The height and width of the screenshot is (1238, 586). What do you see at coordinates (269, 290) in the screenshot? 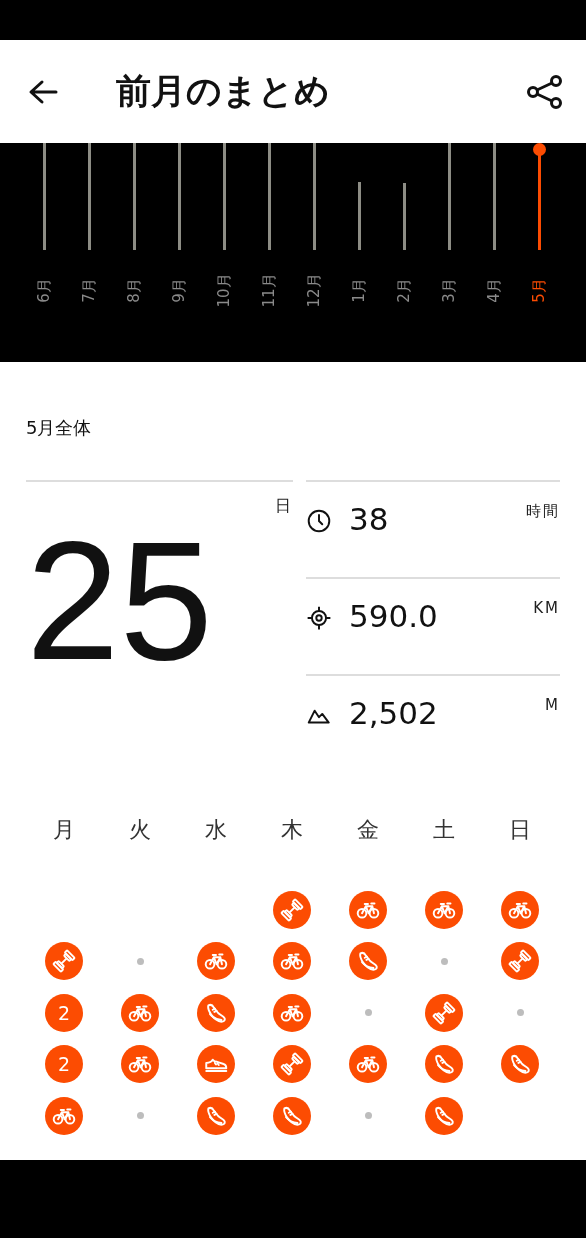
I see `month-label: 11月` at bounding box center [269, 290].